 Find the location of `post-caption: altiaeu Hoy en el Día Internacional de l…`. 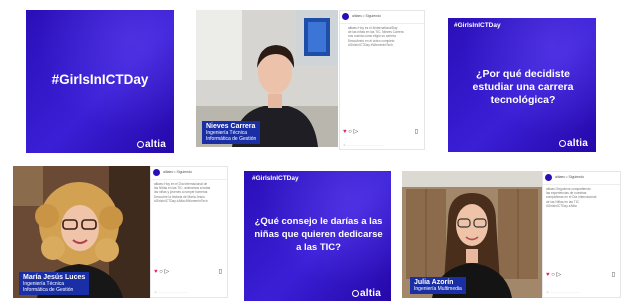

post-caption: altiaeu Hoy en el Día Internacional de l… is located at coordinates (182, 192).